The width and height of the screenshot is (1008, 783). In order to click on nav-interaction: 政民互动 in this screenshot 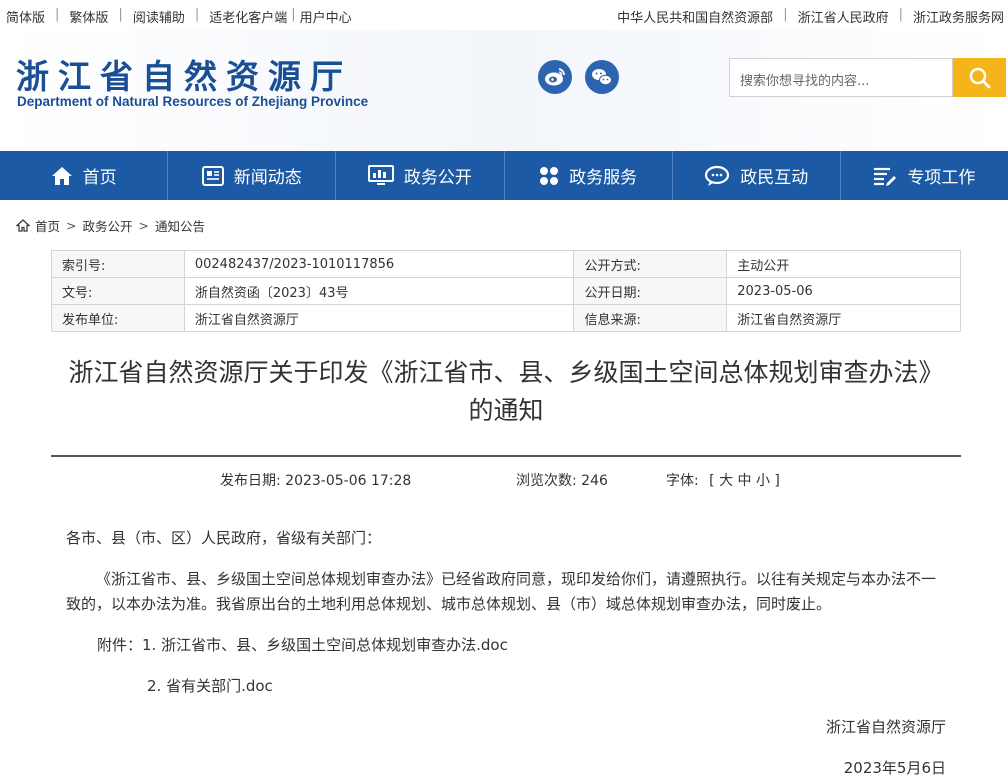, I will do `click(757, 175)`.